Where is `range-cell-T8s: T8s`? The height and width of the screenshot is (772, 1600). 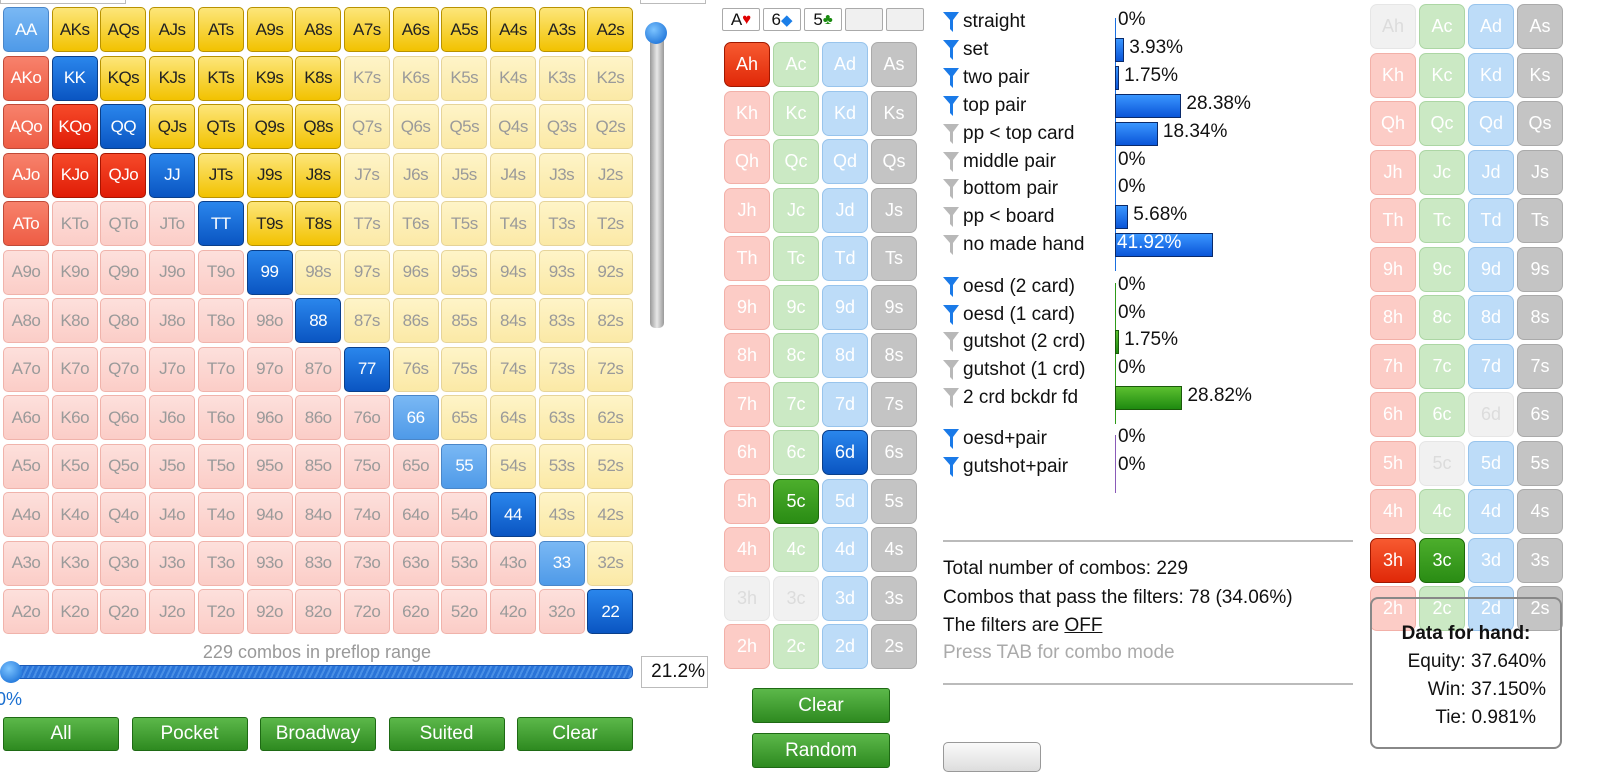
range-cell-T8s: T8s is located at coordinates (318, 223).